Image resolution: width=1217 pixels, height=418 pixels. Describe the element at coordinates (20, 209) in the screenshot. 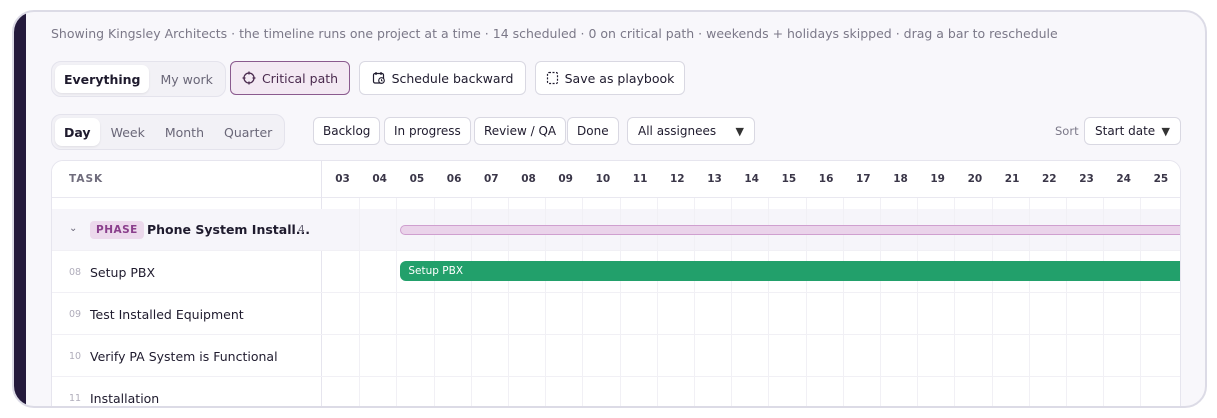

I see `sidebar-edge` at that location.